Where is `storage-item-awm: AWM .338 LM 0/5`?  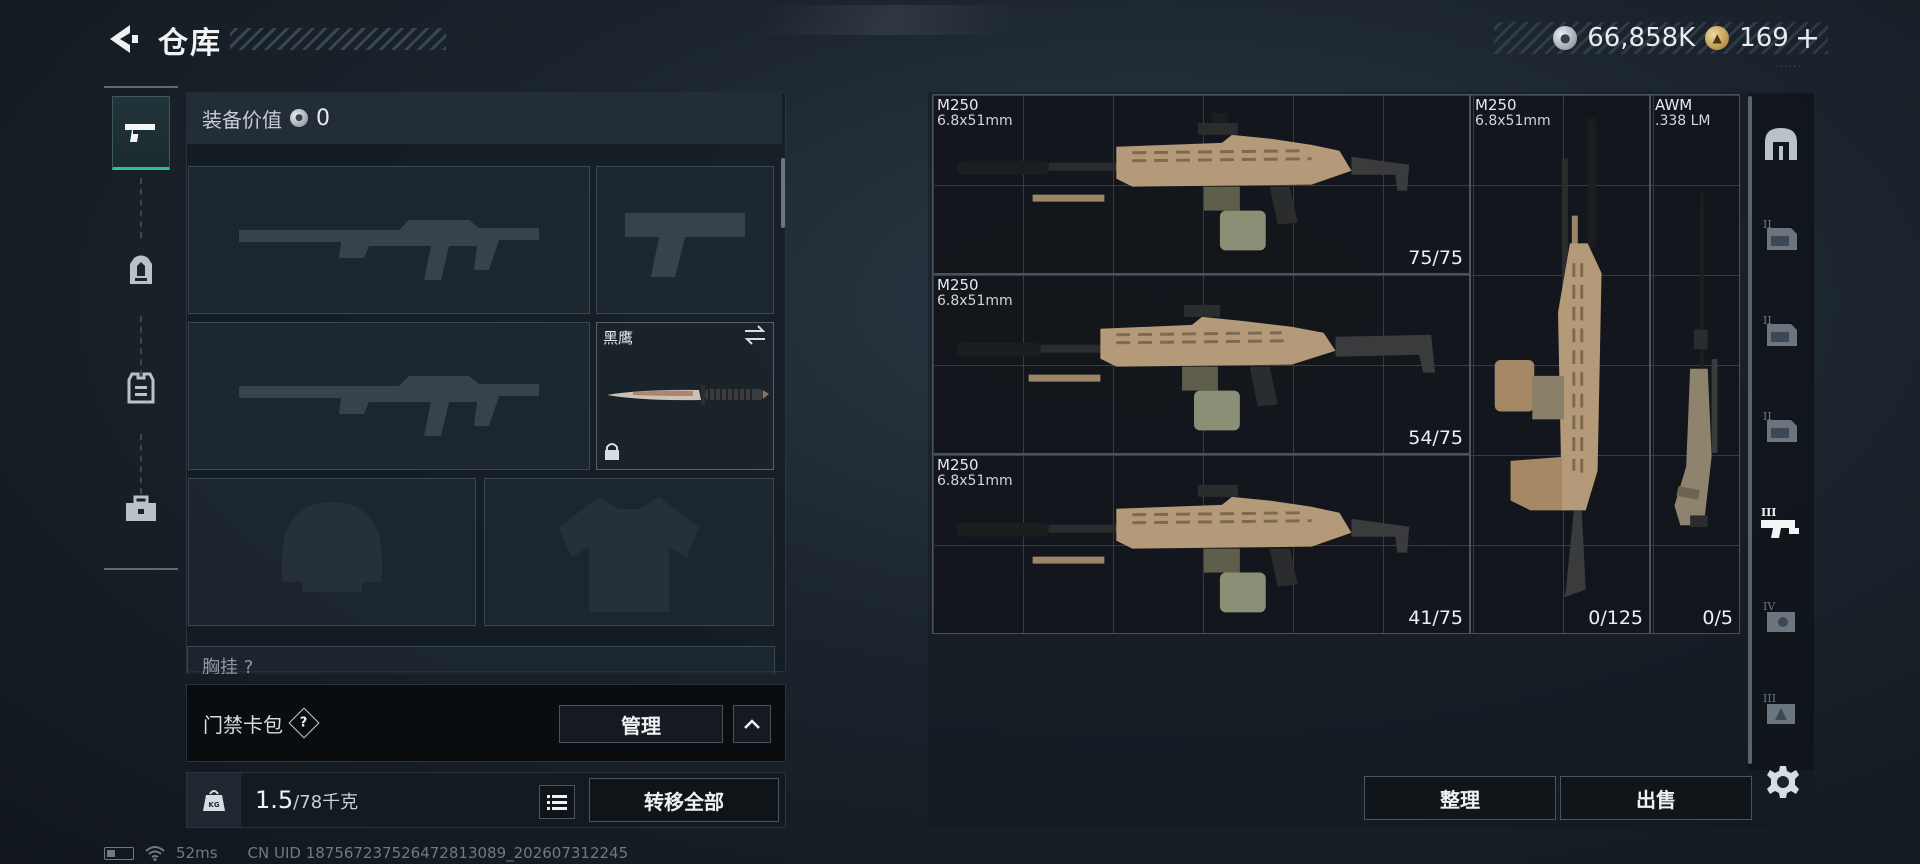 storage-item-awm: AWM .338 LM 0/5 is located at coordinates (1695, 364).